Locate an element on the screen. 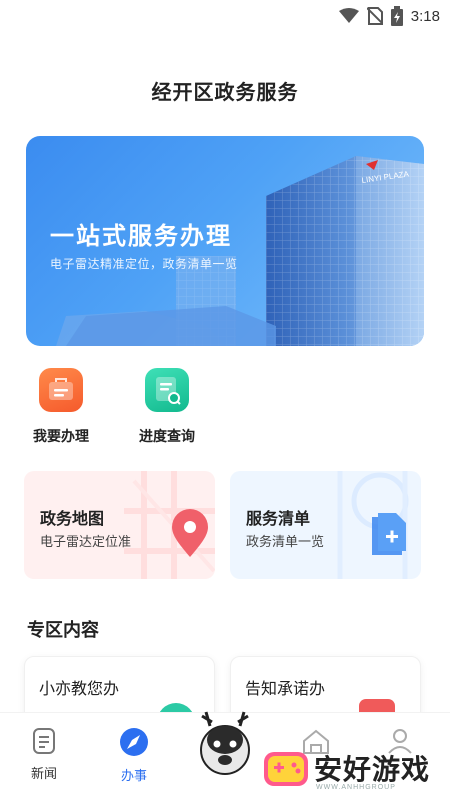 Image resolution: width=450 pixels, height=800 pixels. tab-services: 办事 is located at coordinates (134, 755).